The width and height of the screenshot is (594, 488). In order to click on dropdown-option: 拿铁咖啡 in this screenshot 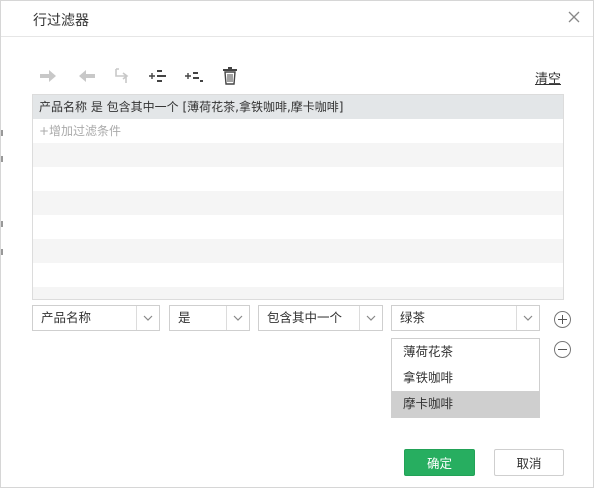, I will do `click(465, 378)`.